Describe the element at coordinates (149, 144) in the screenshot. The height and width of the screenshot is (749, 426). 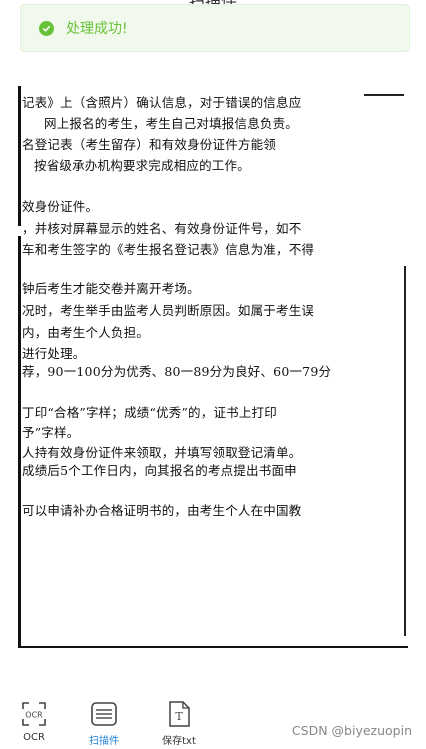
I see `doc-line: 名登记表（考生留存）和有效身份证件方能领` at that location.